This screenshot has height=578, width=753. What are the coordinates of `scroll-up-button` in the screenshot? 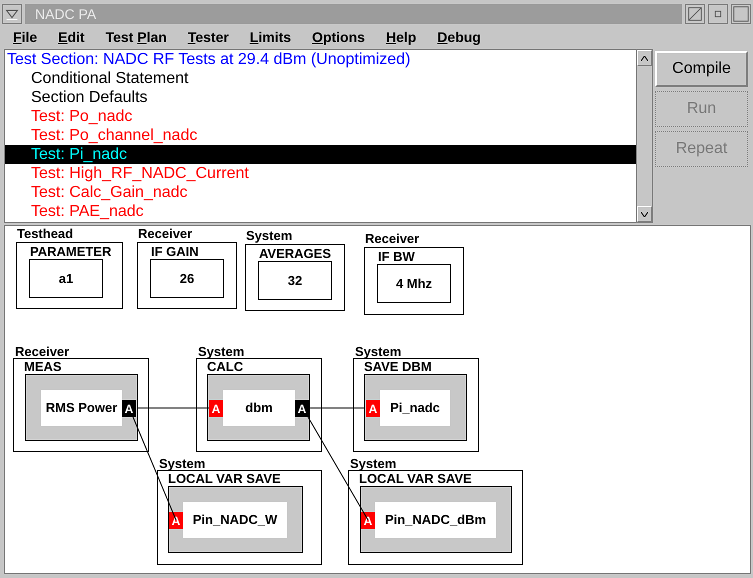 It's located at (644, 58).